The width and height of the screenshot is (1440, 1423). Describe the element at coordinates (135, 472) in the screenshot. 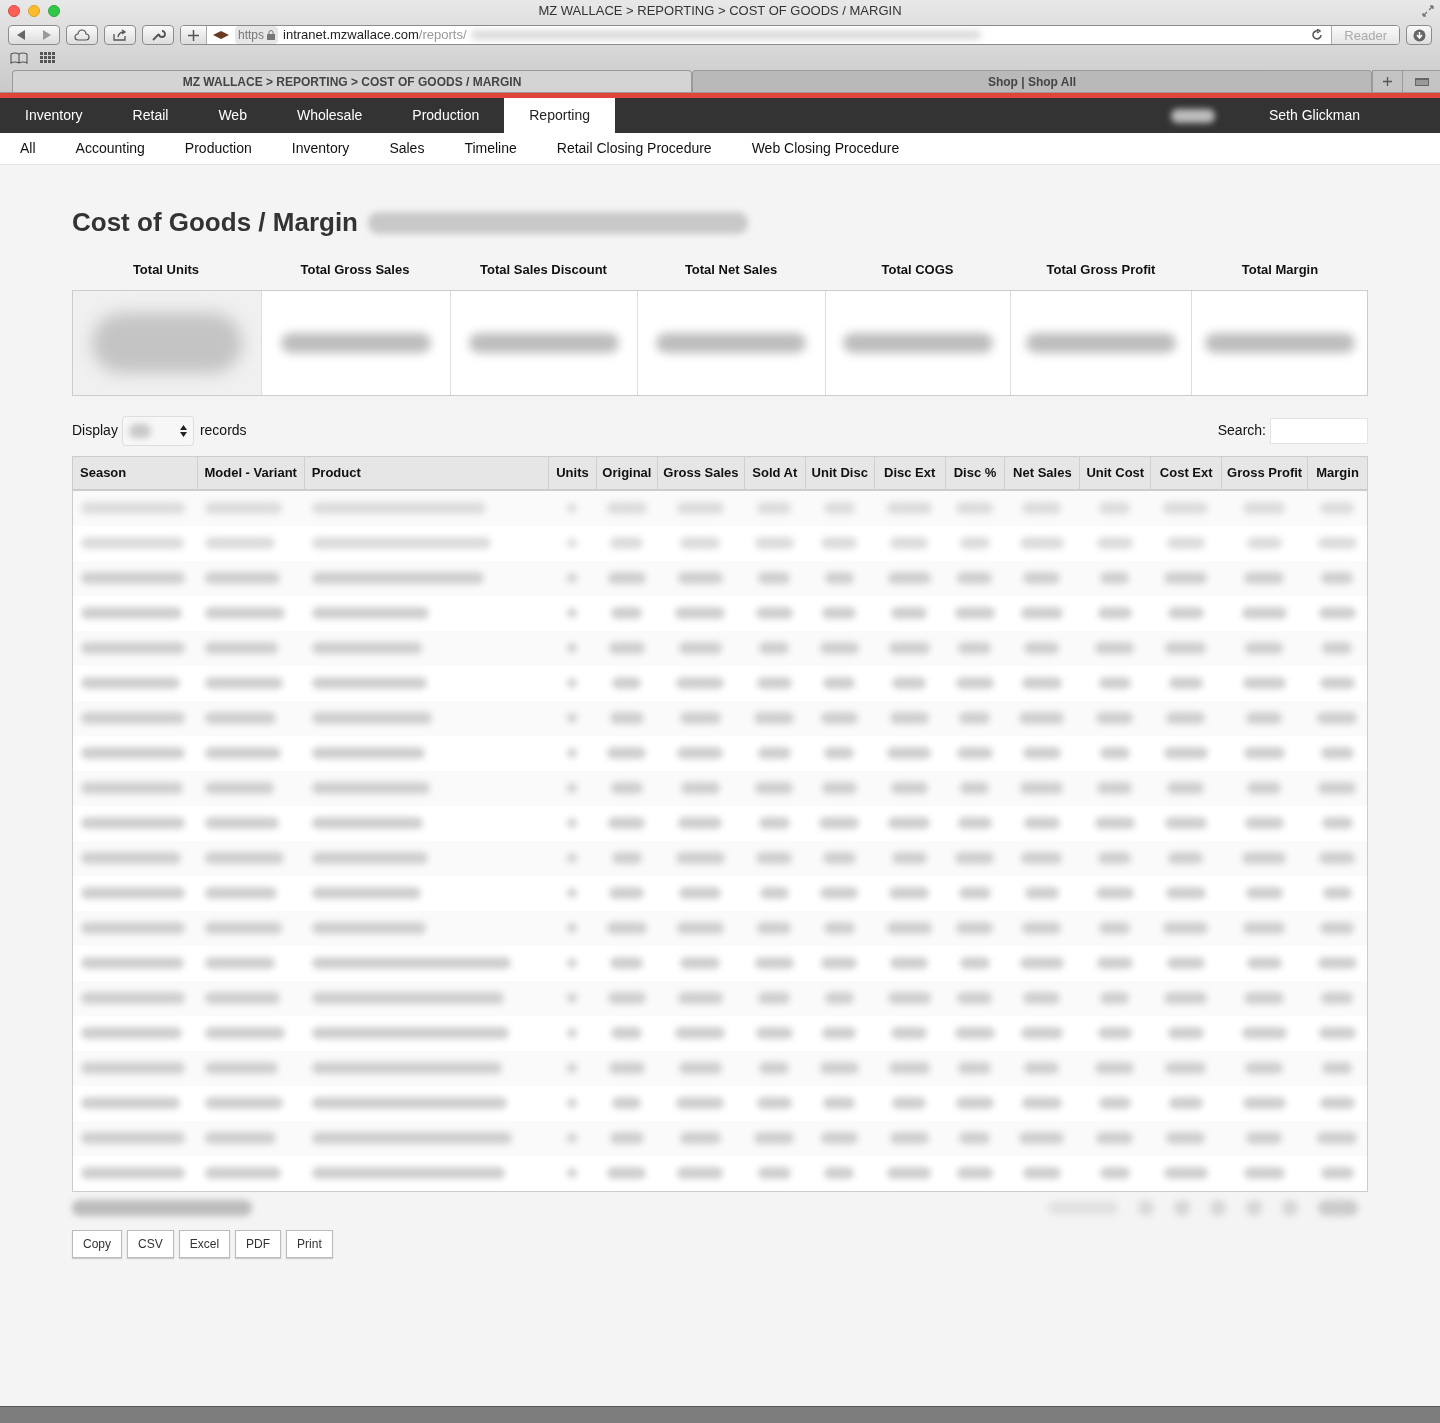

I see `column-header: Season` at that location.